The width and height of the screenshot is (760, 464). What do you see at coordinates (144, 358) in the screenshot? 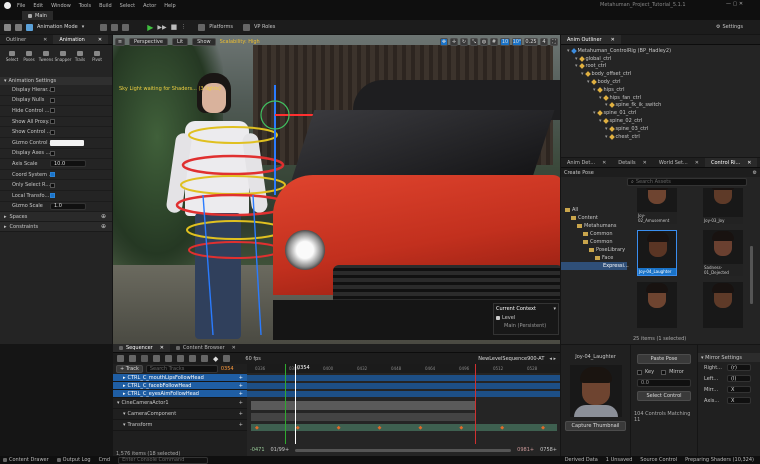
I see `keyframe-icon` at bounding box center [144, 358].